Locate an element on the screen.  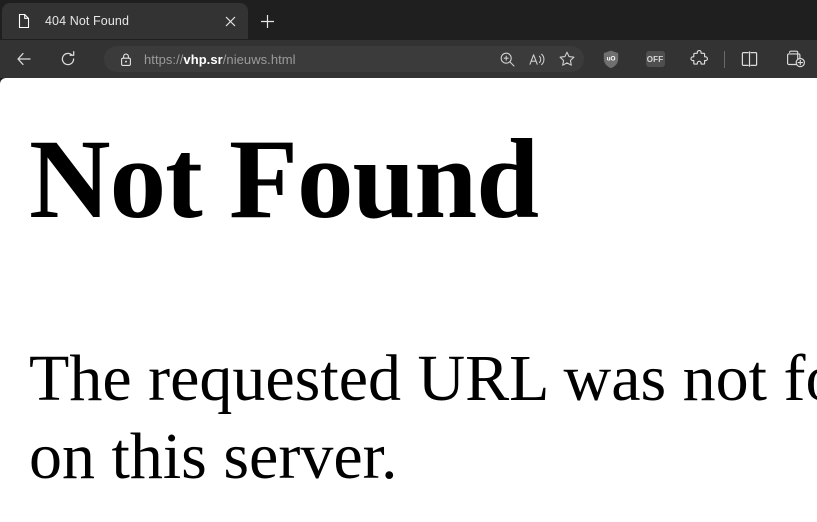
toolbar-divider is located at coordinates (724, 59).